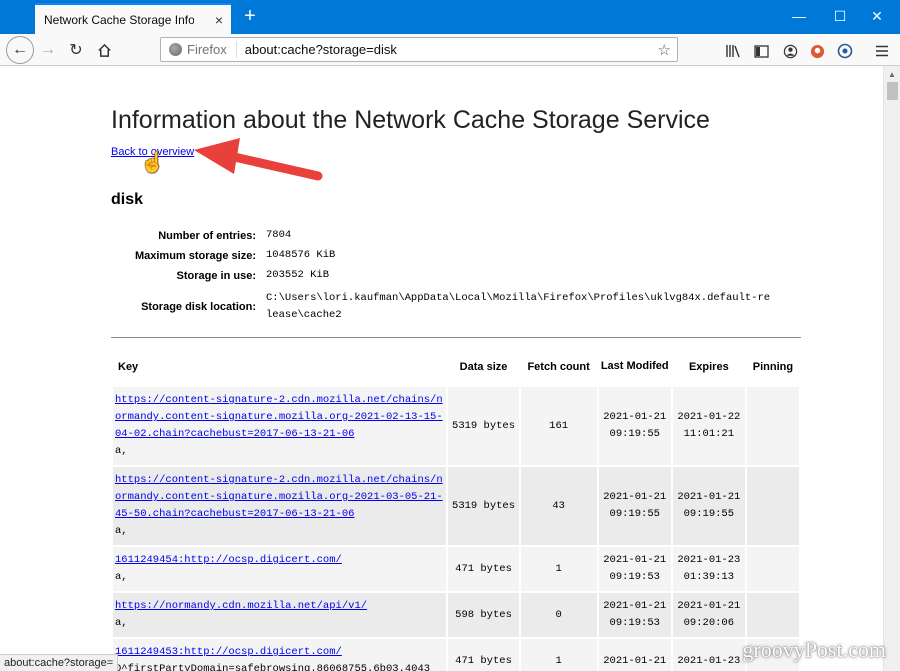 This screenshot has width=900, height=671. Describe the element at coordinates (664, 50) in the screenshot. I see `bookmark-star-icon: ☆` at that location.